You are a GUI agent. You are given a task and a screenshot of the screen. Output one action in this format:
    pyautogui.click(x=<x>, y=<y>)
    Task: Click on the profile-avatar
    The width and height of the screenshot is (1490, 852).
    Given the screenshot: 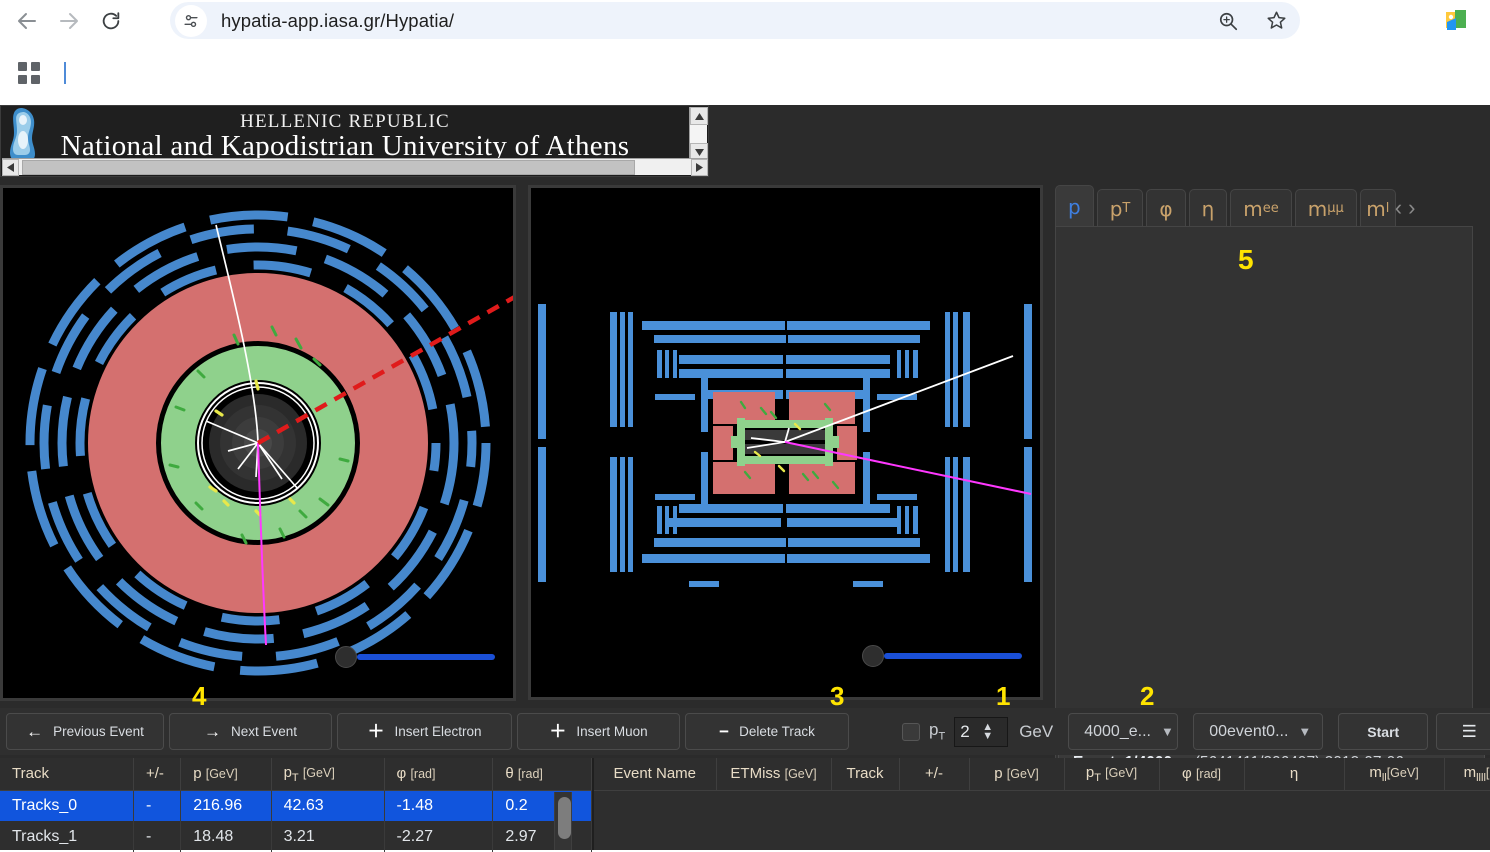 What is the action you would take?
    pyautogui.click(x=1456, y=20)
    